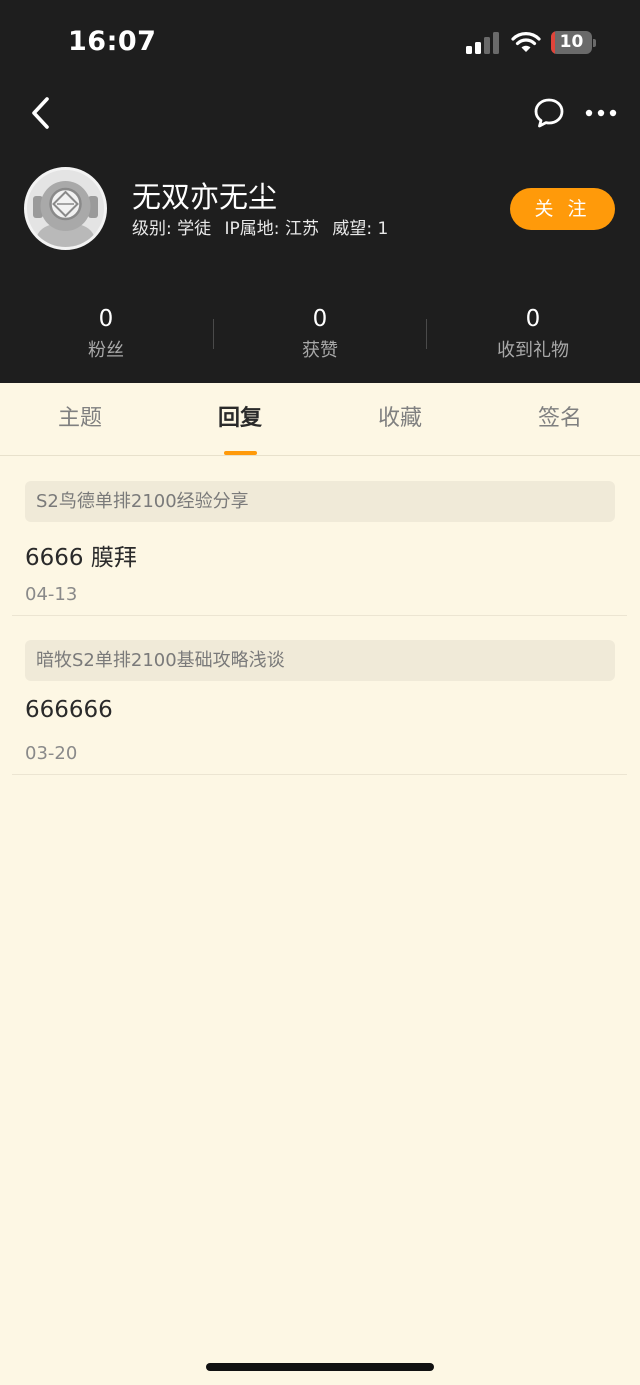  Describe the element at coordinates (319, 707) in the screenshot. I see `list-item: 暗牧S2单排2100基础攻略浅谈 666666 03-20` at that location.